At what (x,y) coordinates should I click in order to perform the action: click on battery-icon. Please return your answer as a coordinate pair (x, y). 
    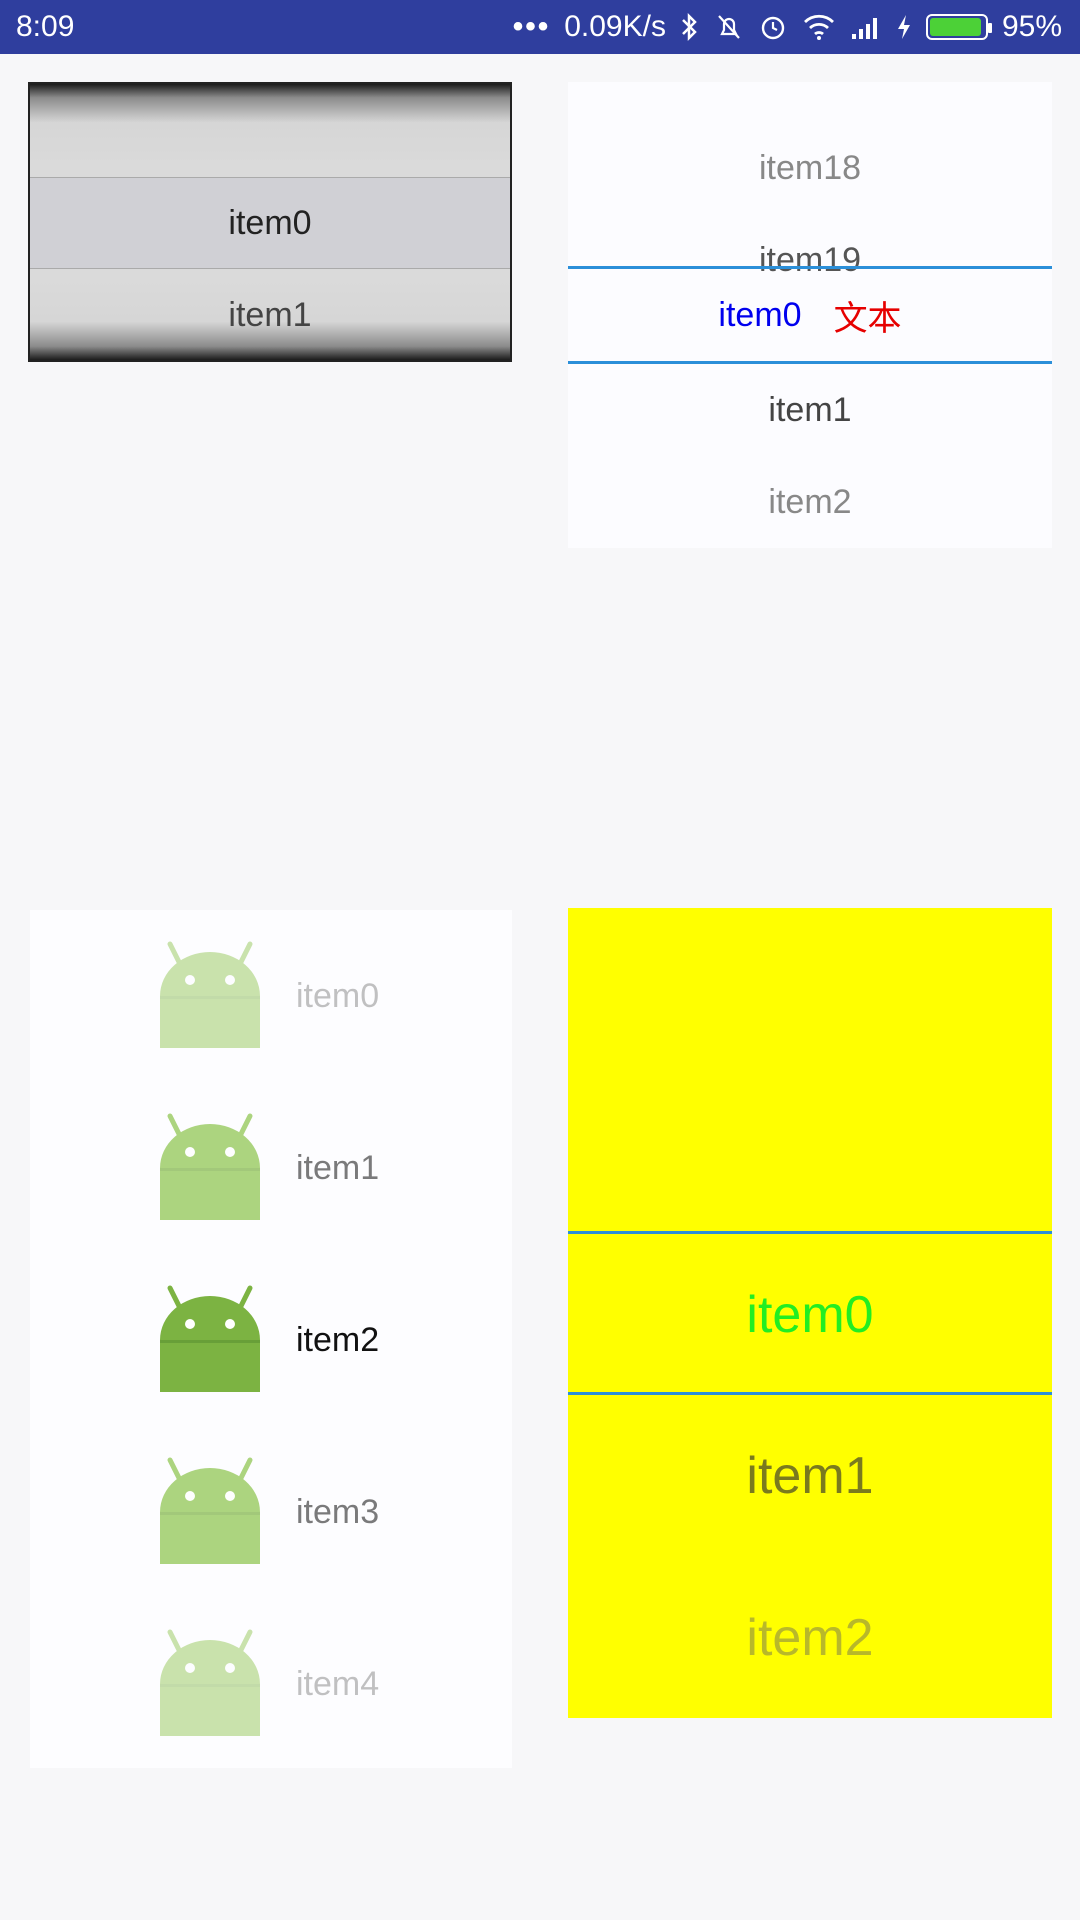
    Looking at the image, I should click on (958, 27).